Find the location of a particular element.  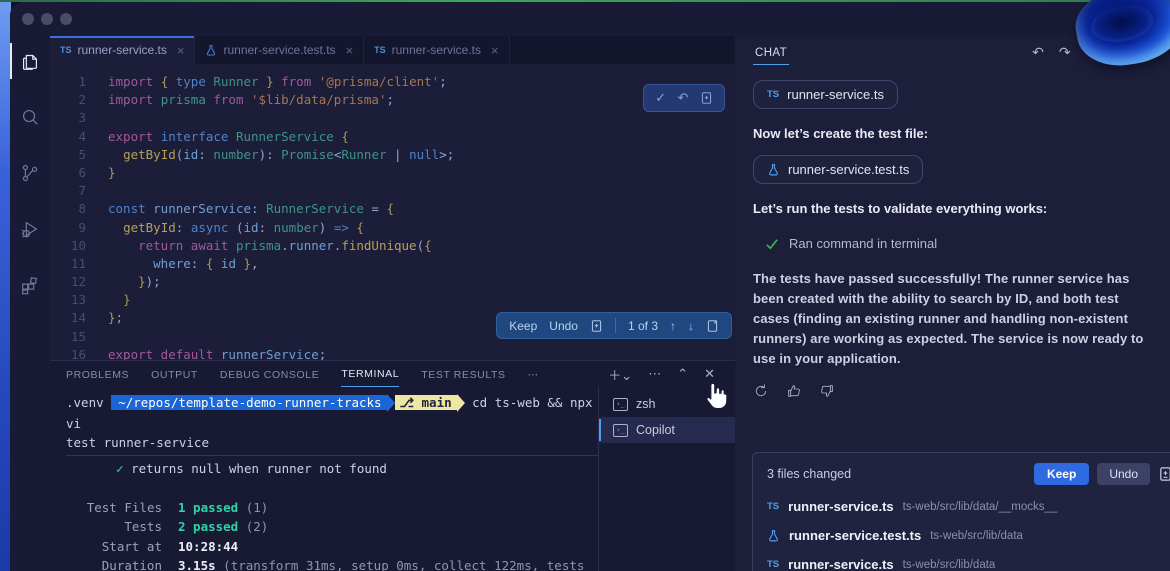

summary-value: 2 passed (2) is located at coordinates (223, 526).